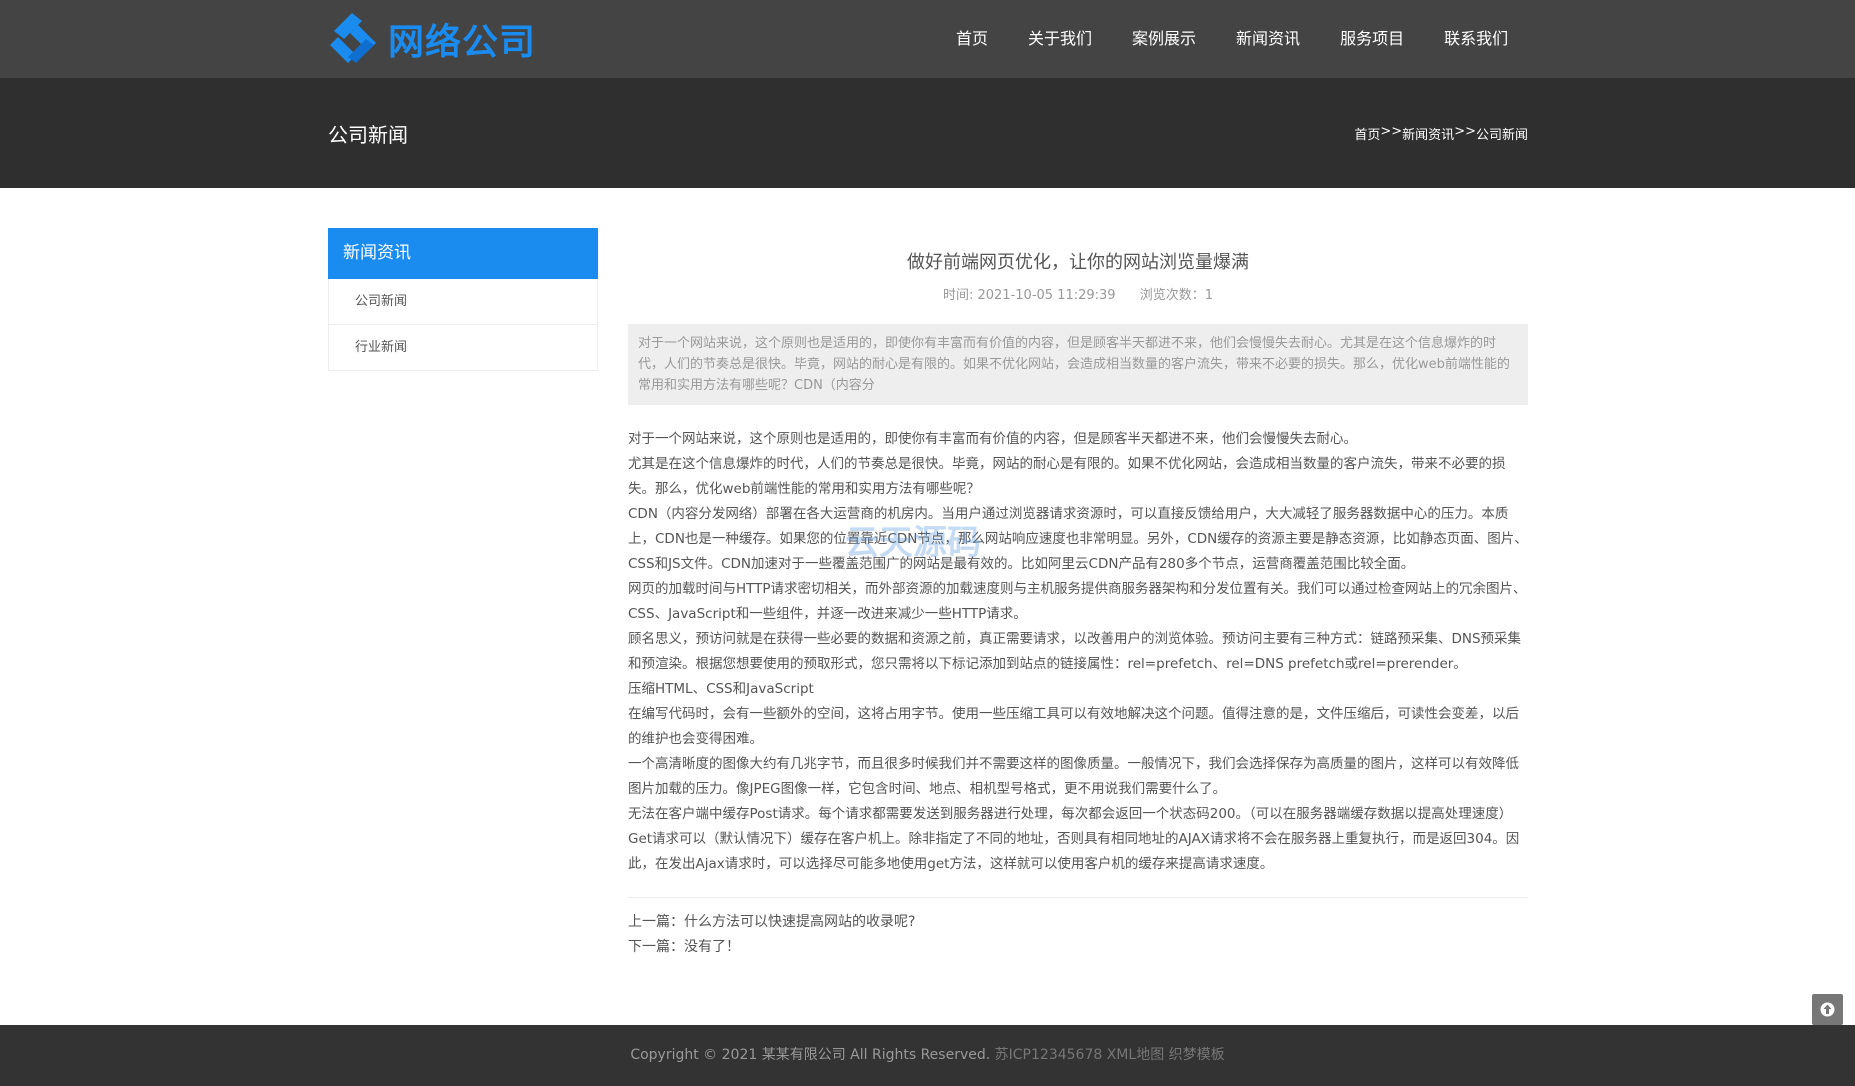  I want to click on breadcrumb: 首页 >> 新闻资讯 >> 公司新闻, so click(1441, 133).